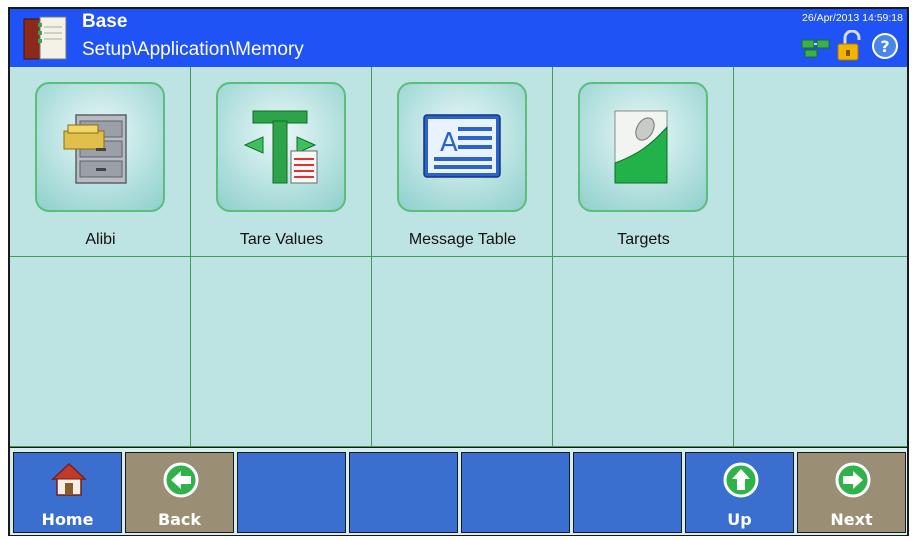 This screenshot has height=540, width=915. What do you see at coordinates (851, 519) in the screenshot?
I see `next-button-label: Next` at bounding box center [851, 519].